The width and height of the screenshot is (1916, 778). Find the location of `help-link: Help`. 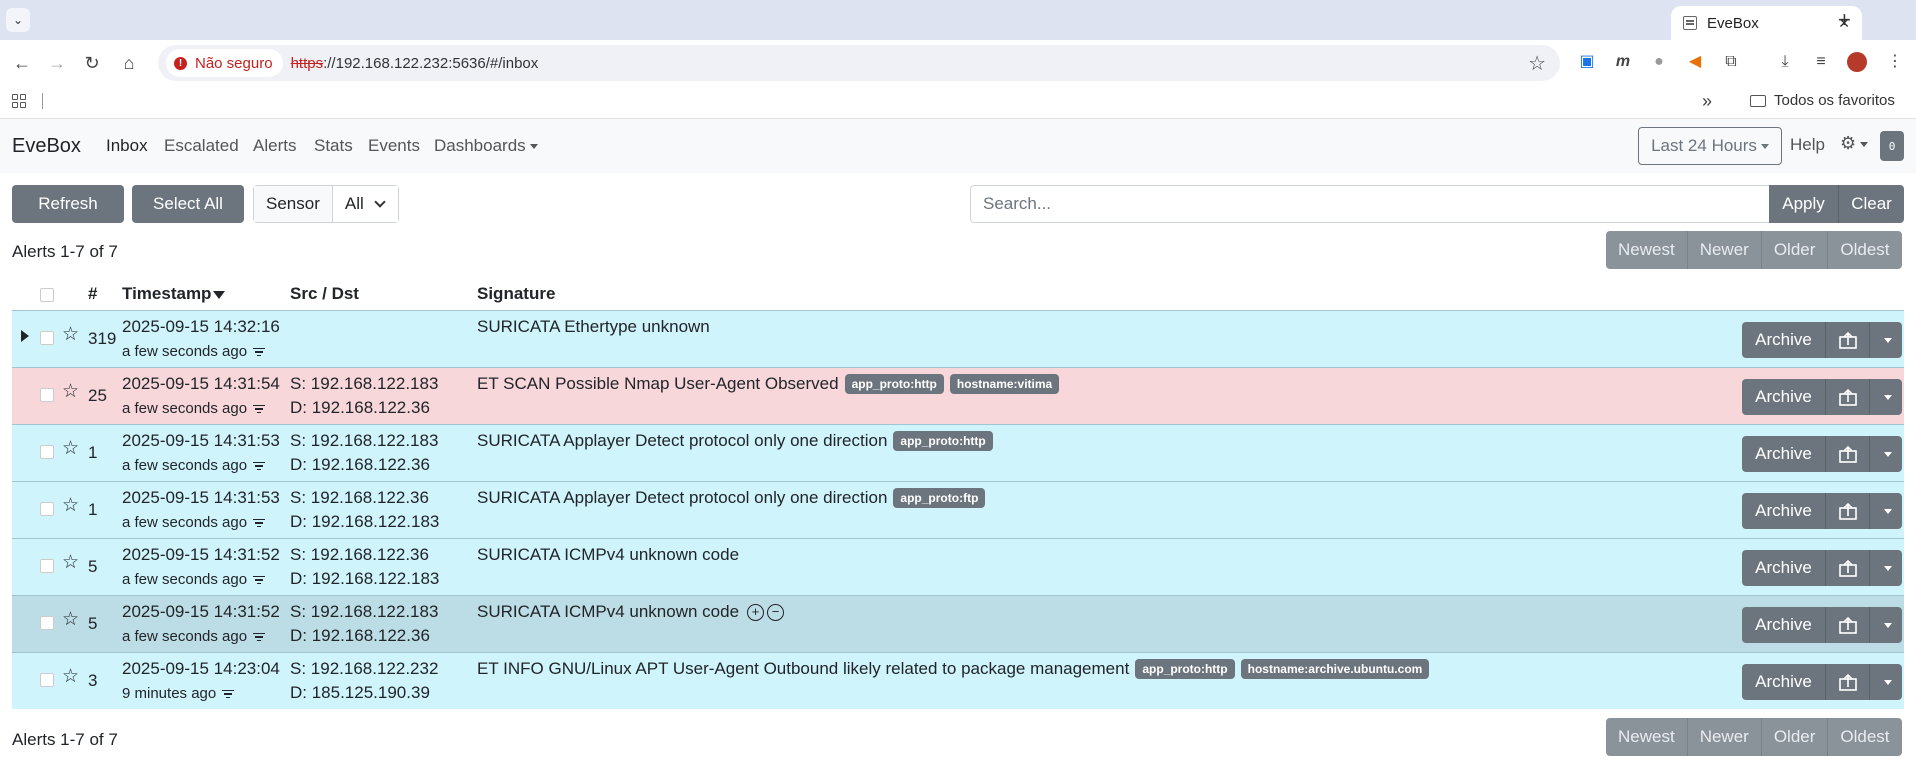

help-link: Help is located at coordinates (1807, 145).